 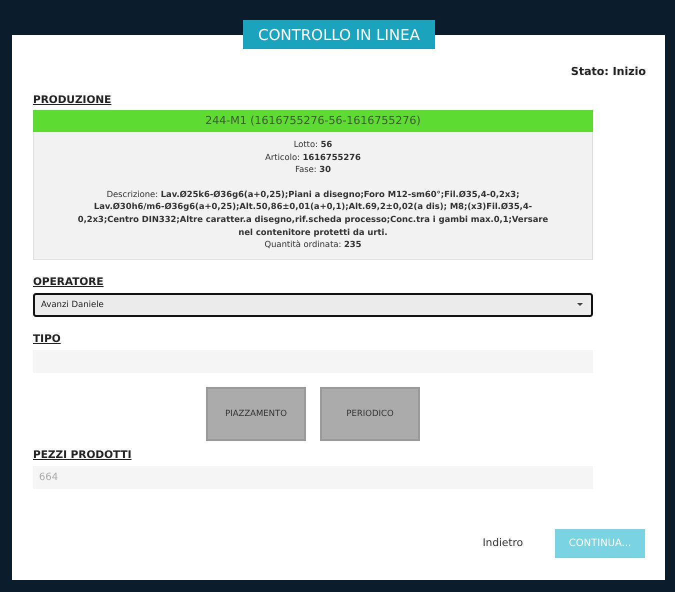 What do you see at coordinates (370, 413) in the screenshot?
I see `type-option-button: PERIODICO` at bounding box center [370, 413].